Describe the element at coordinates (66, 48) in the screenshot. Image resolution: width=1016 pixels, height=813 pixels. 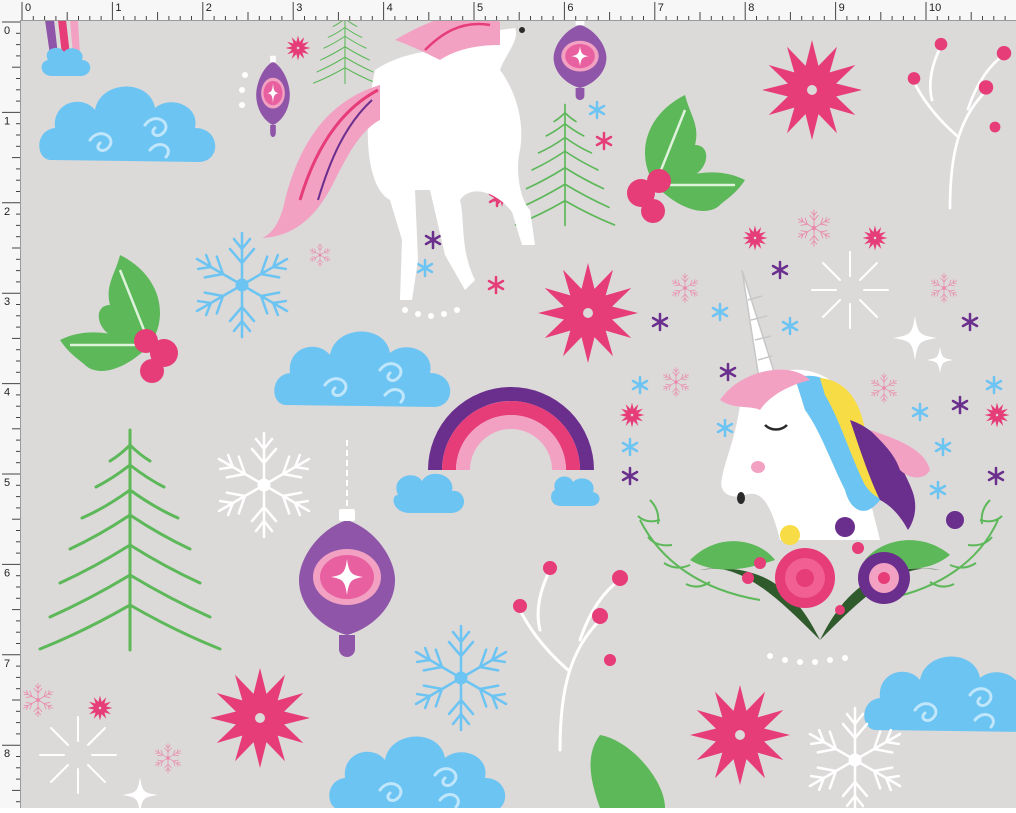
I see `rainbow-fragment` at that location.